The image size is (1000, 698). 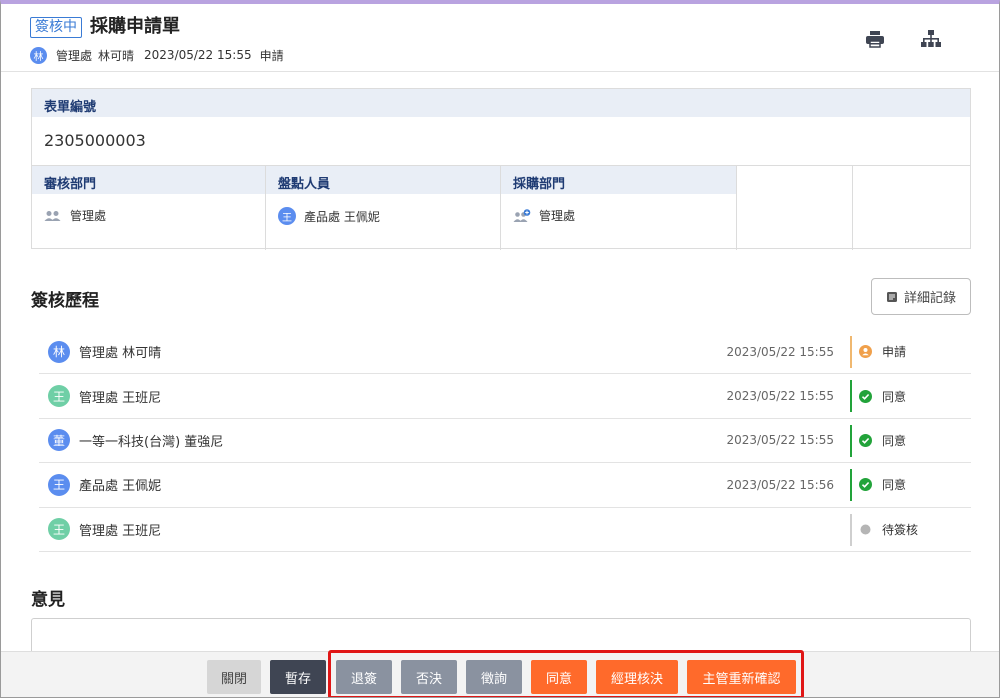 I want to click on print-button, so click(x=875, y=39).